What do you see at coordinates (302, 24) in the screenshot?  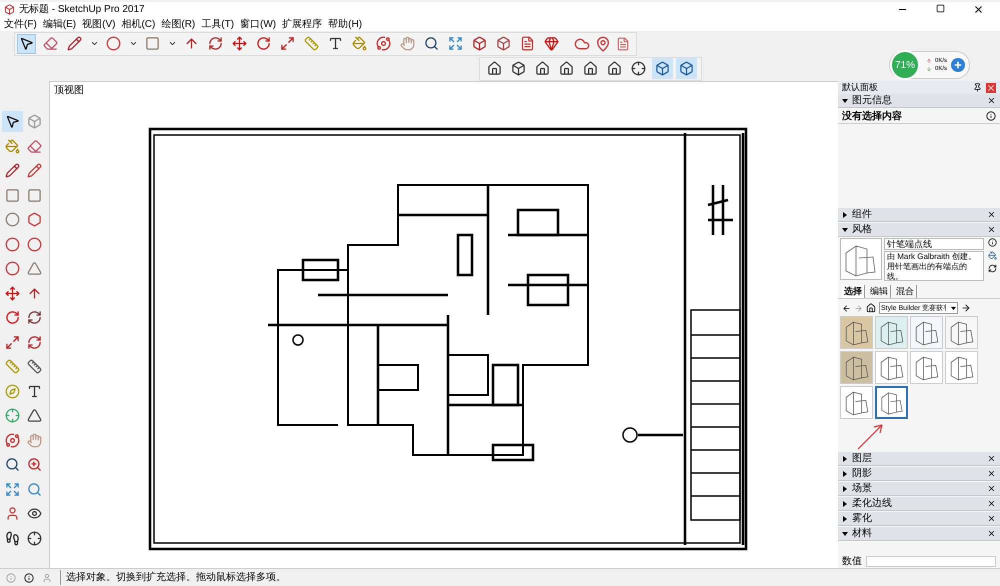 I see `menu-item: 扩展程序` at bounding box center [302, 24].